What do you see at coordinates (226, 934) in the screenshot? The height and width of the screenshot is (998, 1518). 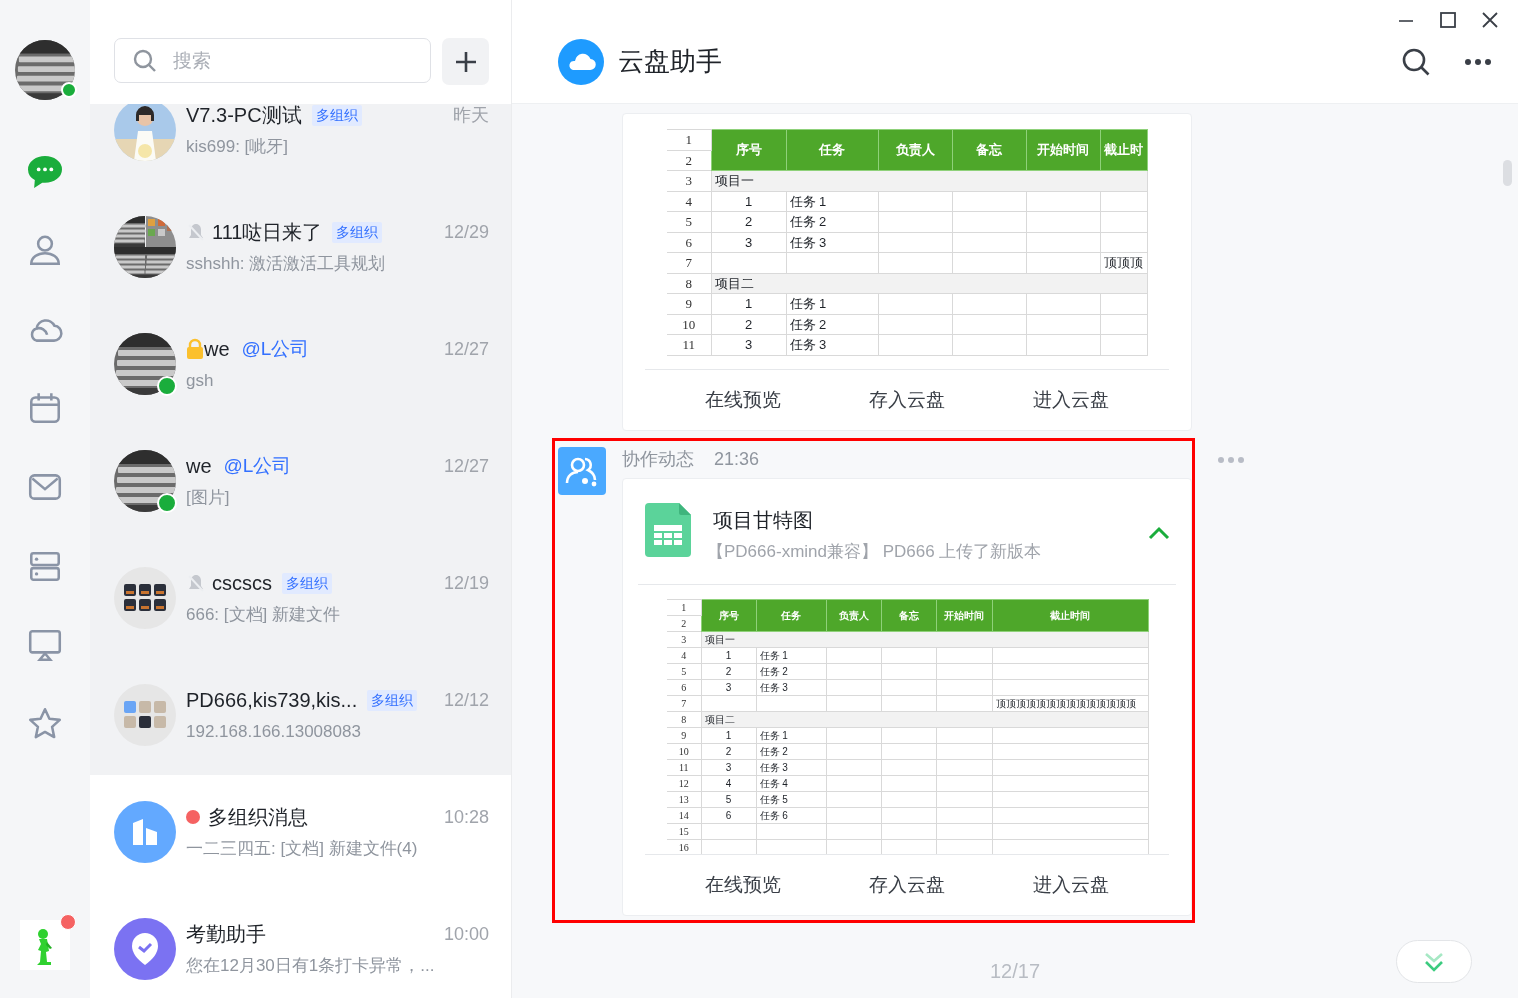 I see `conversation-name: 考勤助手` at bounding box center [226, 934].